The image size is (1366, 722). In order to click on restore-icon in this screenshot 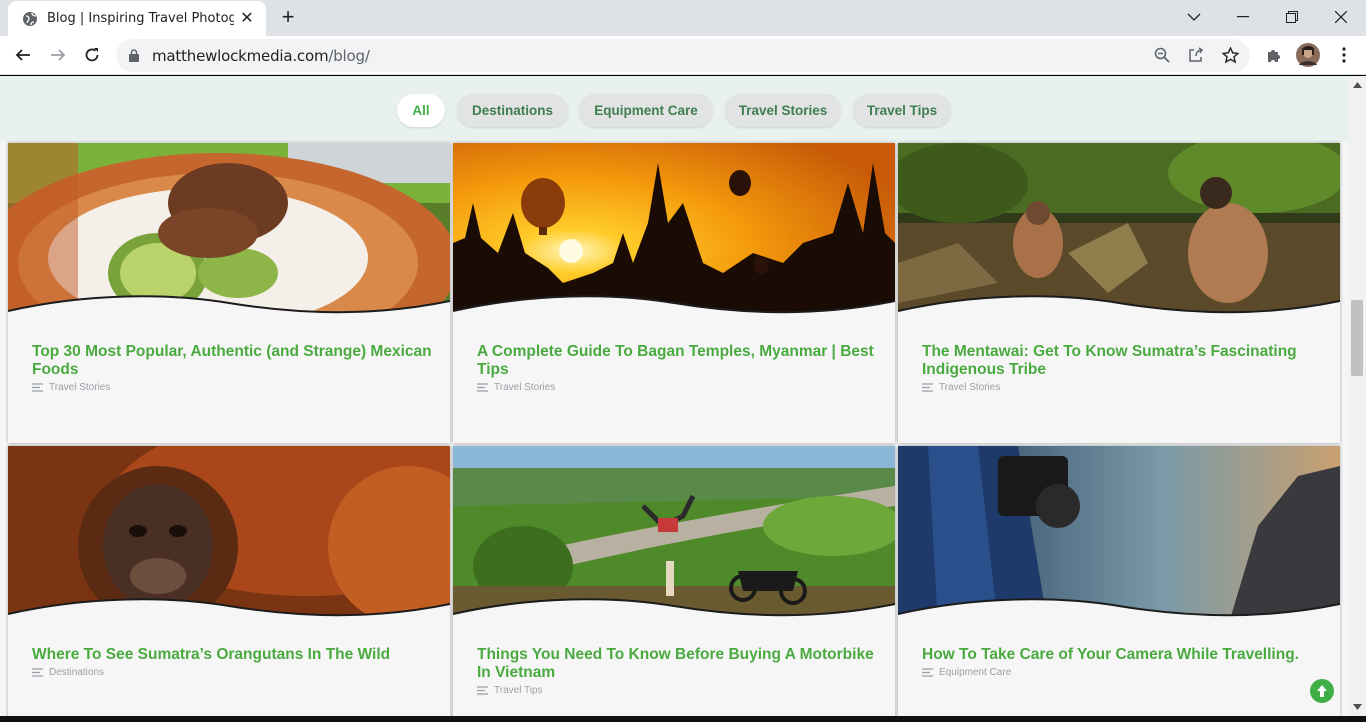, I will do `click(1292, 17)`.